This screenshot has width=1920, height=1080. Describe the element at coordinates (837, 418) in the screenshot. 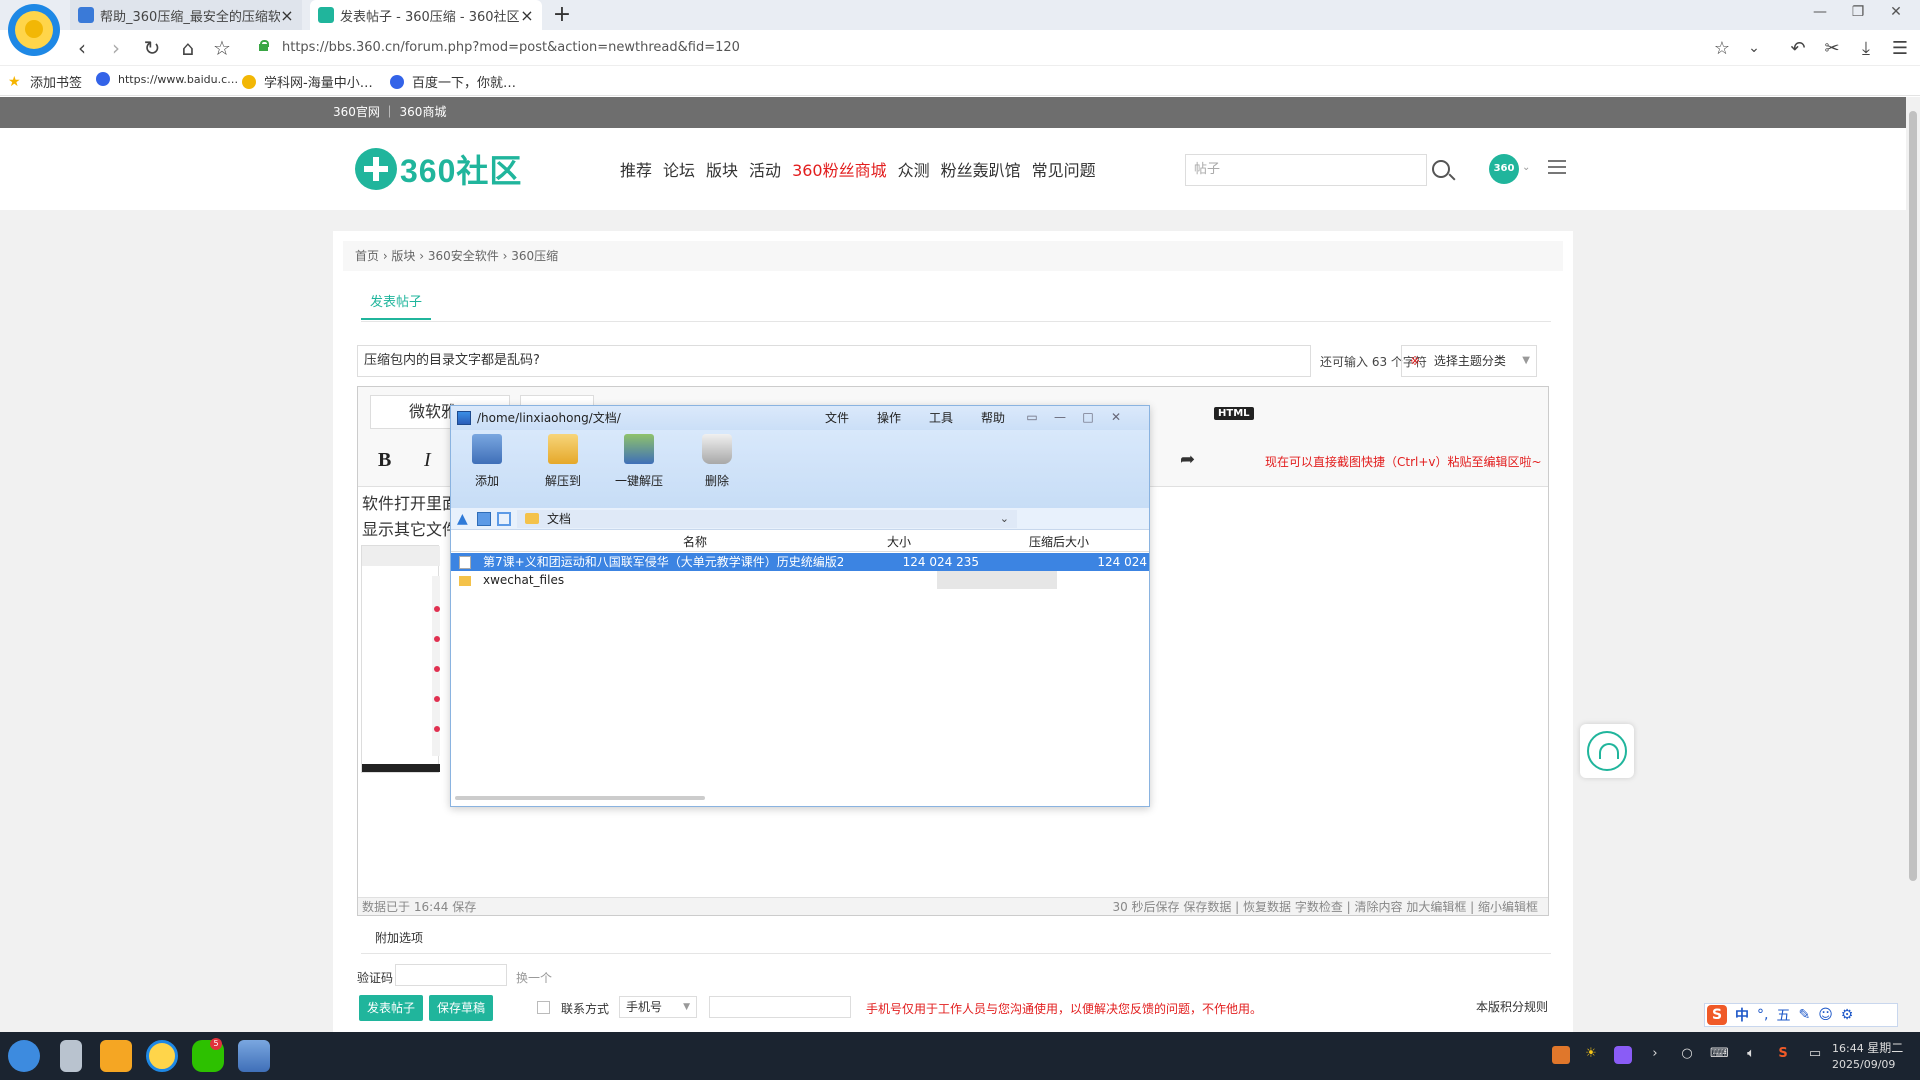

I see `menu-file: 文件` at that location.